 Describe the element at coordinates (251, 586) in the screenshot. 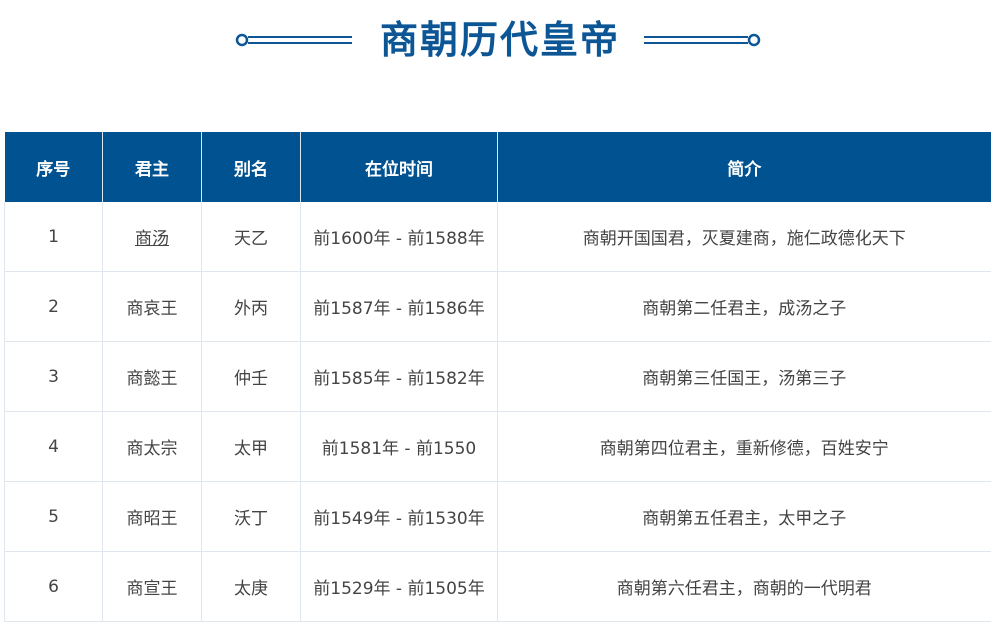

I see `cell-alias: 太庚` at that location.